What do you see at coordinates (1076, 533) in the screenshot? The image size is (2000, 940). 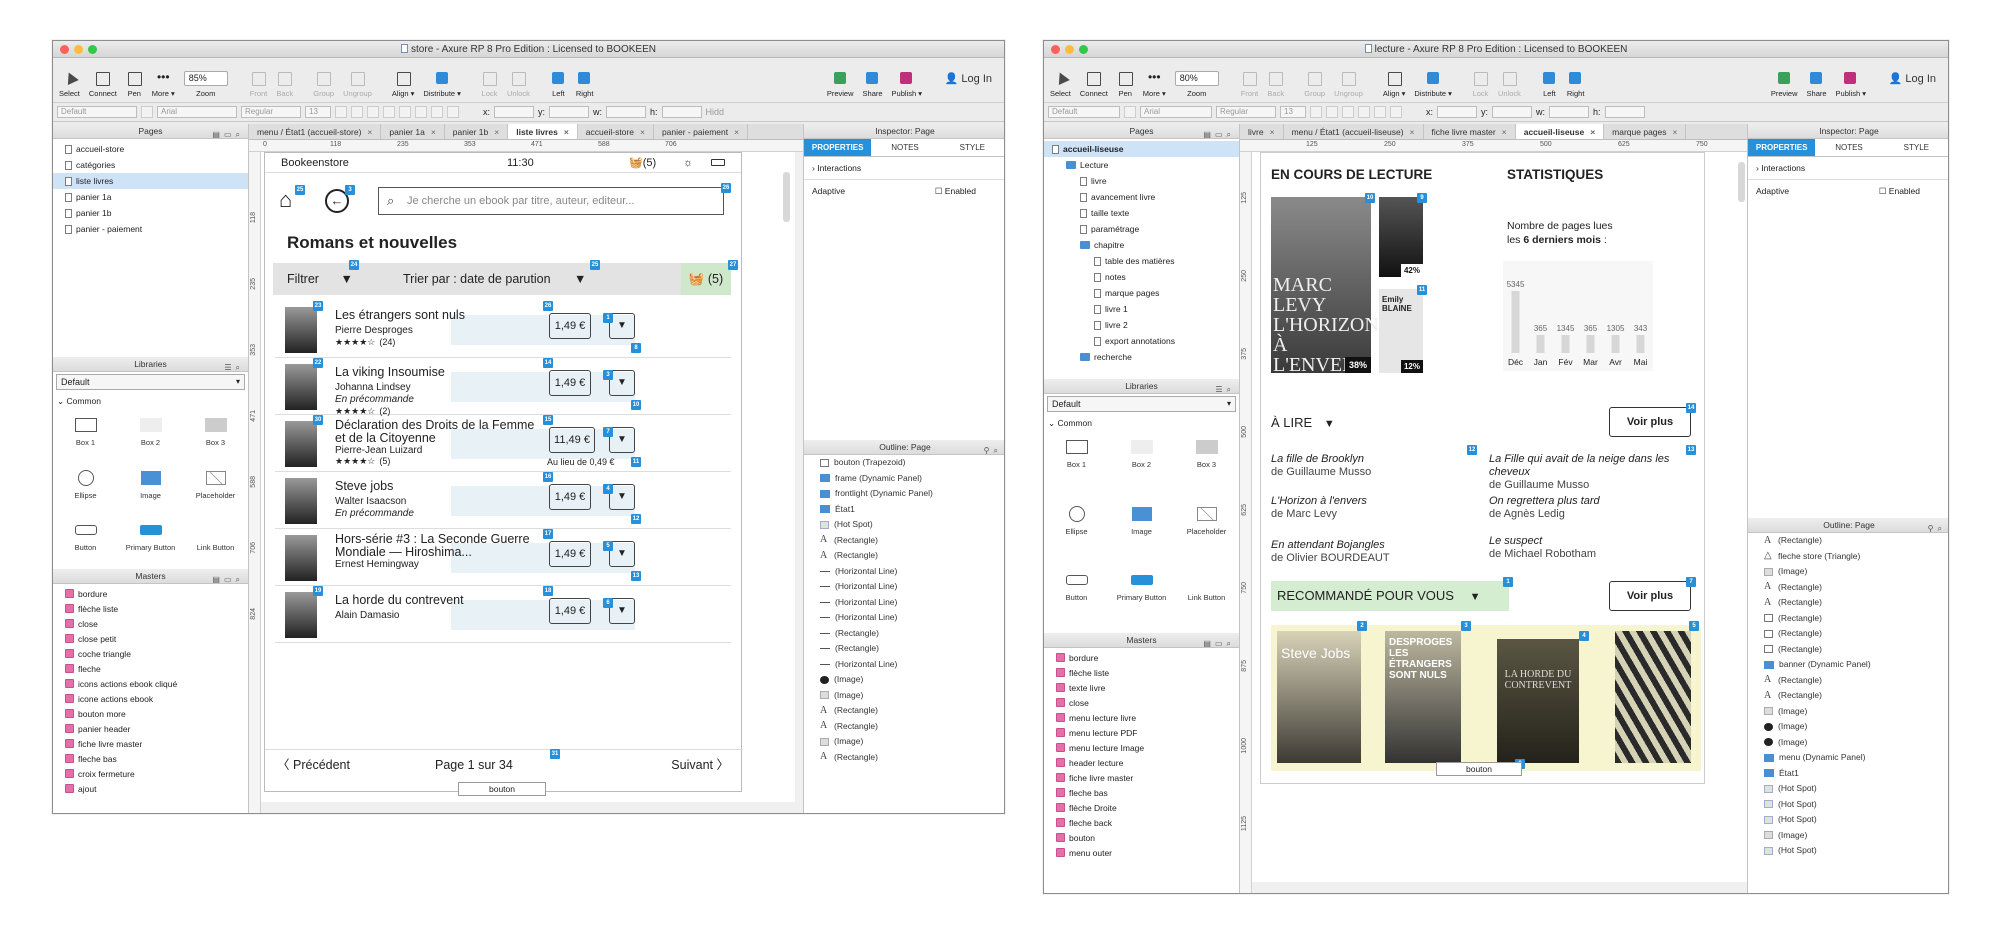 I see `widget-ellipse: Ellipse` at bounding box center [1076, 533].